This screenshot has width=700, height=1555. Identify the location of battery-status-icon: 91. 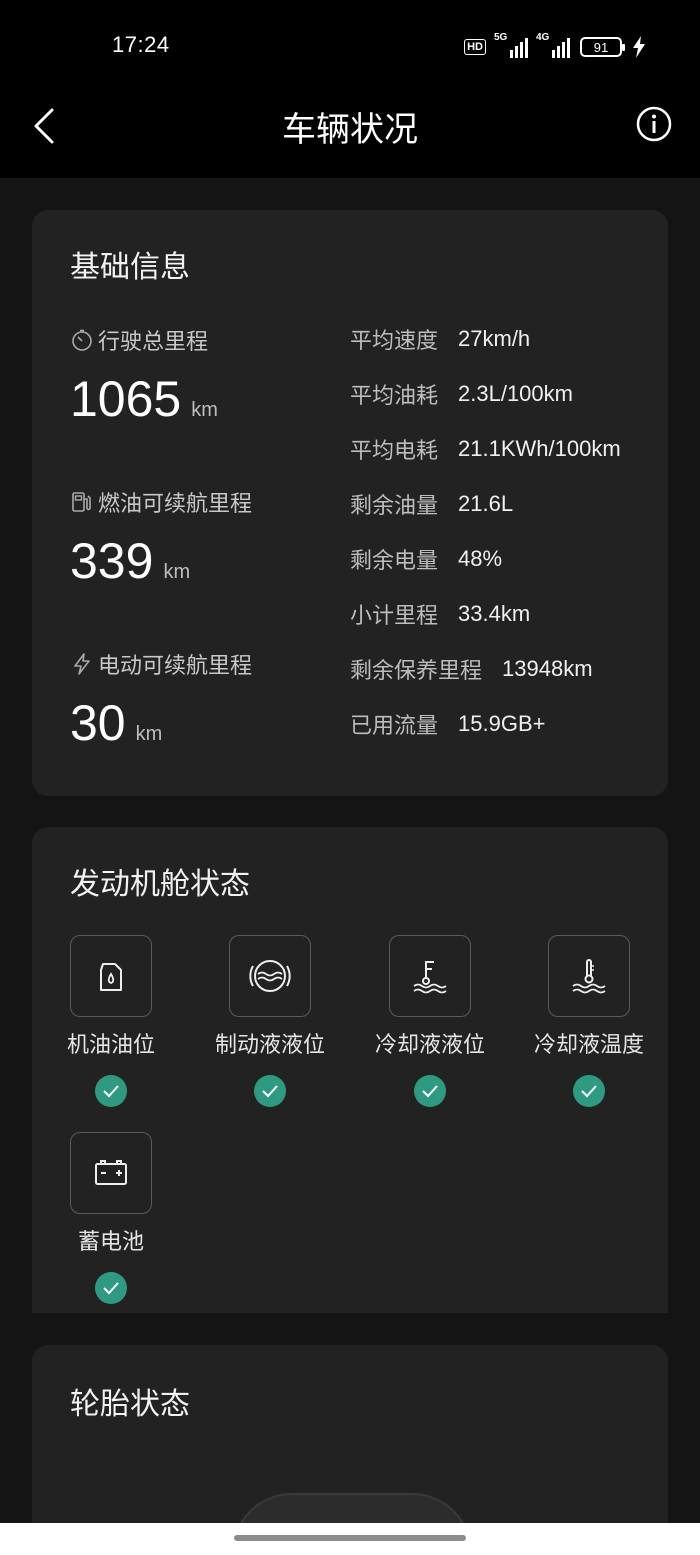
(602, 47).